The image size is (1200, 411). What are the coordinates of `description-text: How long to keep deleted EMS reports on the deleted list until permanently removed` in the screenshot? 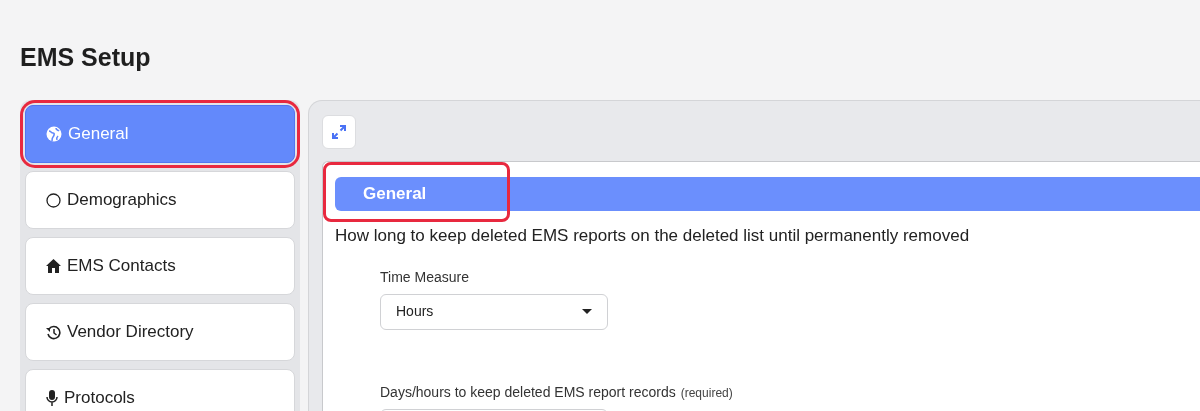 It's located at (653, 236).